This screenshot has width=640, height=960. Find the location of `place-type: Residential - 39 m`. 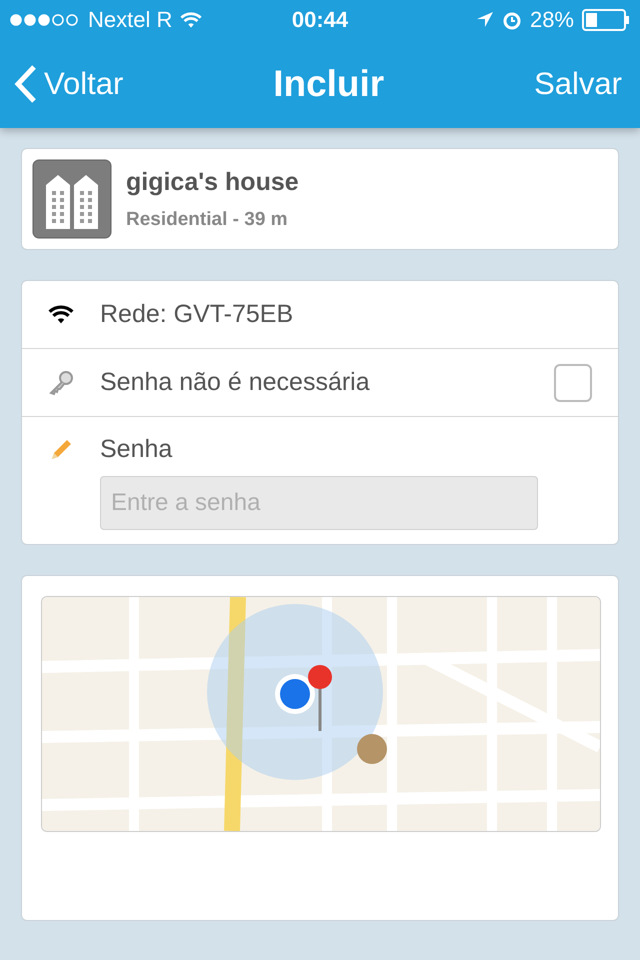

place-type: Residential - 39 m is located at coordinates (207, 219).